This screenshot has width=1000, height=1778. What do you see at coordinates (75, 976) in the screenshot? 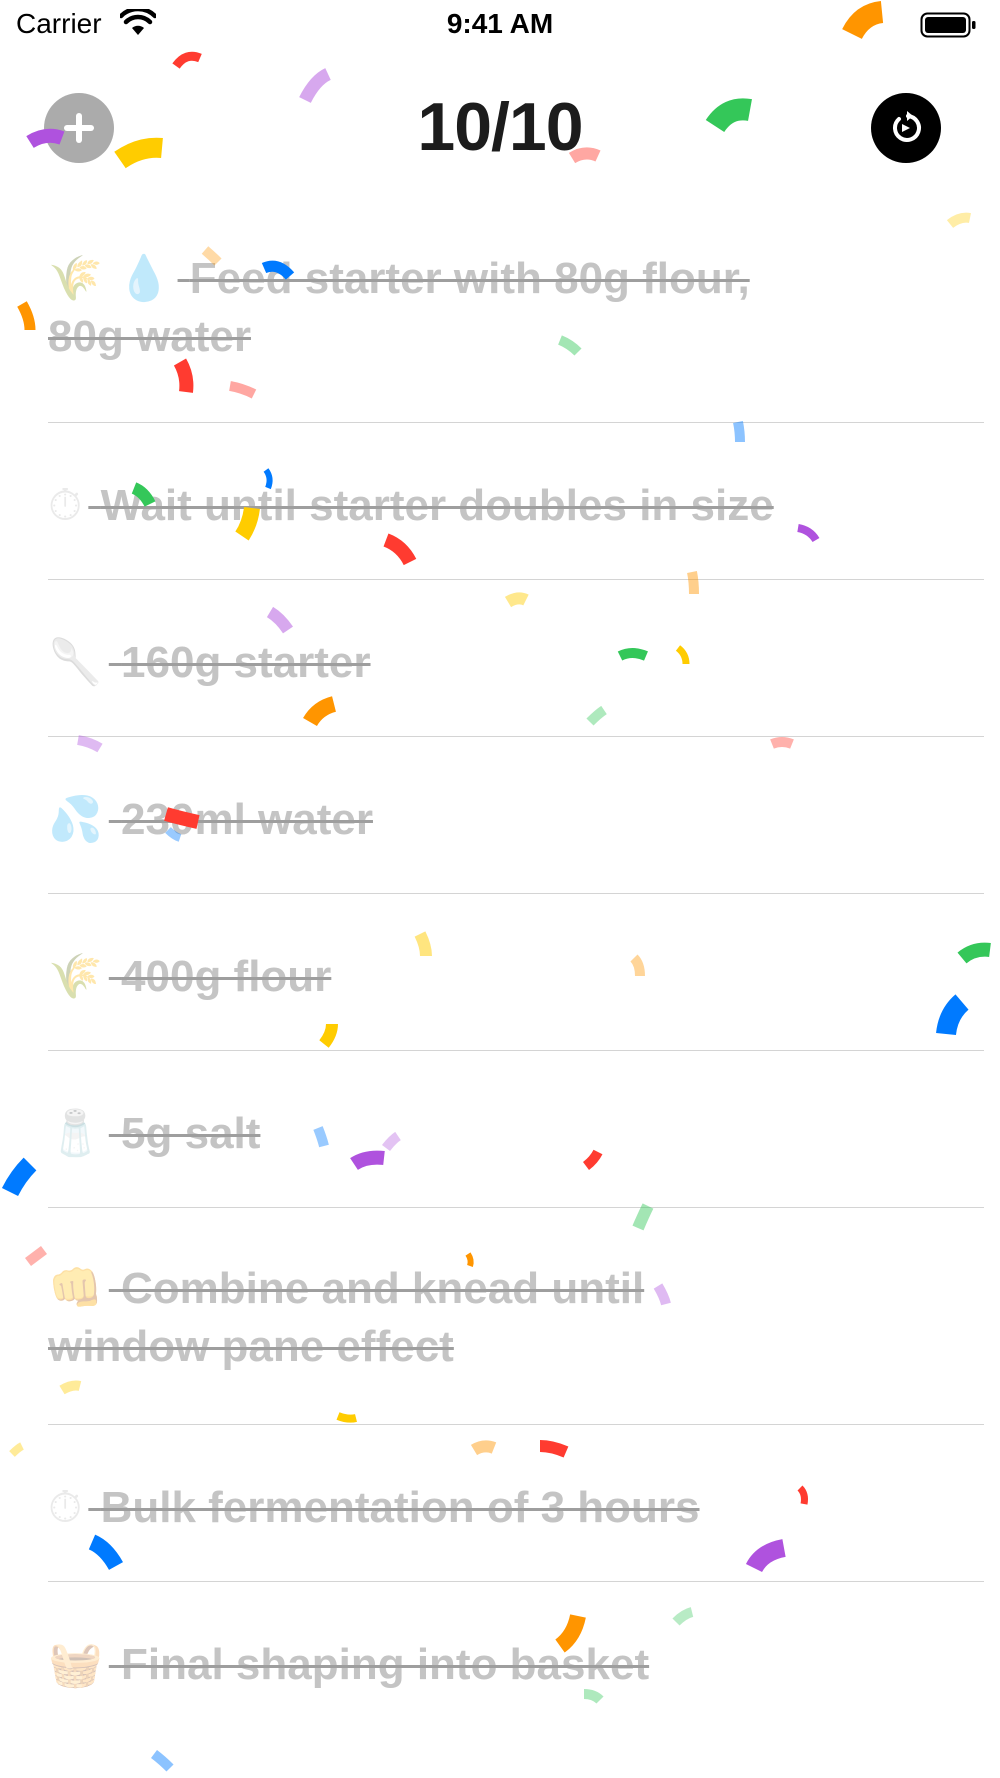
I see `step-emoji: 🌾` at bounding box center [75, 976].